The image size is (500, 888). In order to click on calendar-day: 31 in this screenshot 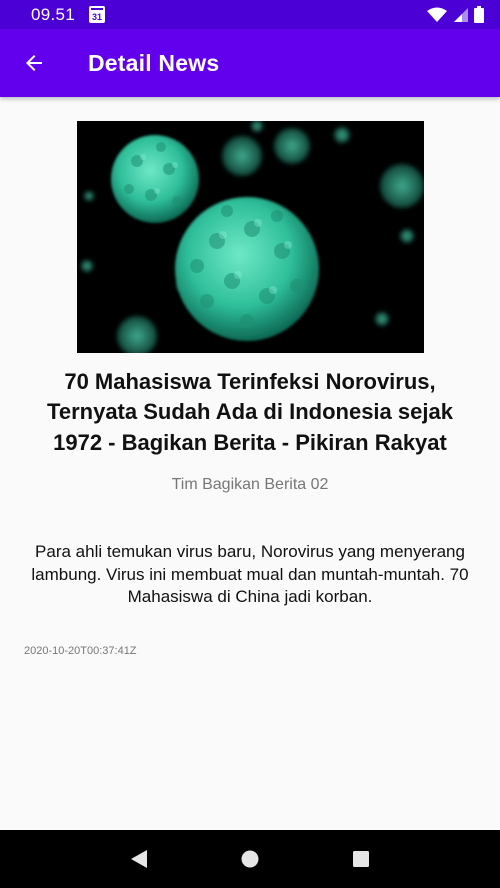, I will do `click(97, 17)`.